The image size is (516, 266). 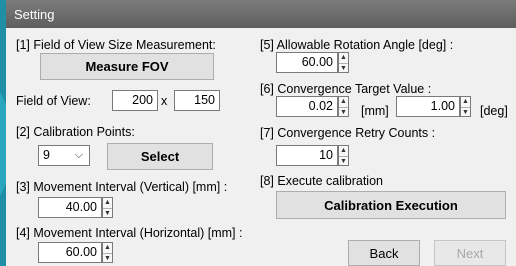 What do you see at coordinates (122, 187) in the screenshot?
I see `movement-vertical-label: [3] Movement Interval (Vertical) [mm] :` at bounding box center [122, 187].